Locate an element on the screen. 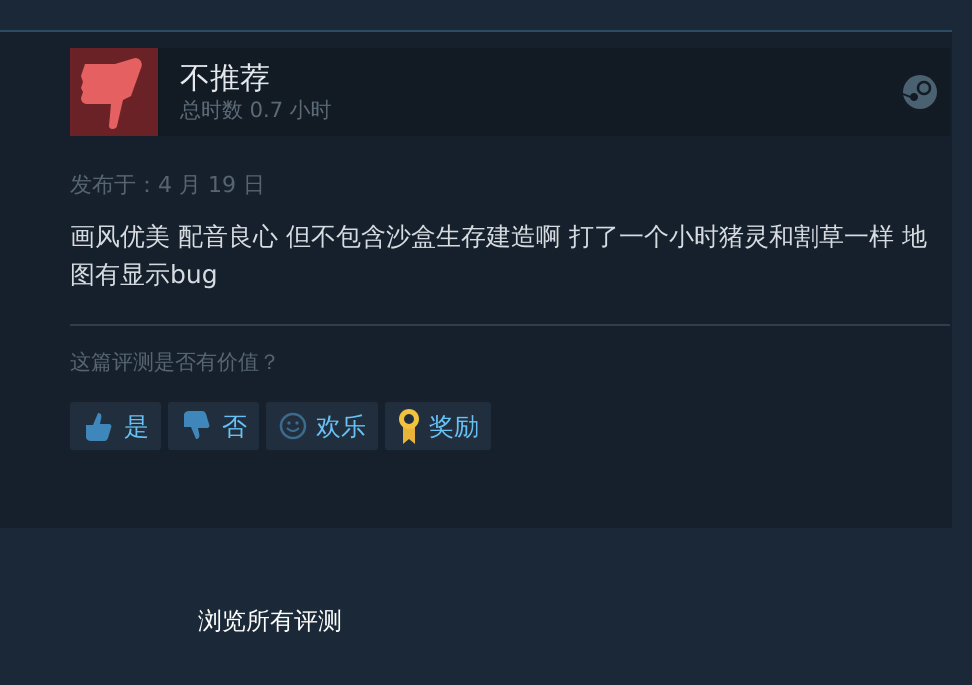 The width and height of the screenshot is (972, 685). smiley-icon is located at coordinates (293, 426).